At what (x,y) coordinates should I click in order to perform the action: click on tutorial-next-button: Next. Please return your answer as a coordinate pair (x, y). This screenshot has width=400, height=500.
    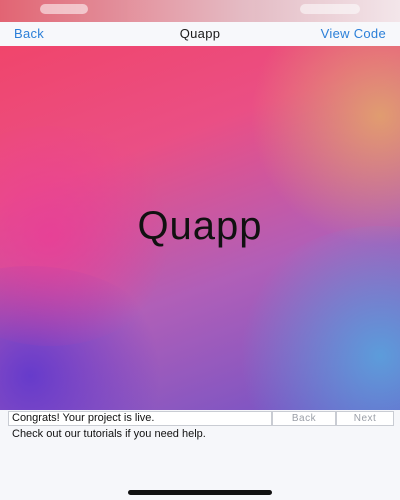
    Looking at the image, I should click on (365, 418).